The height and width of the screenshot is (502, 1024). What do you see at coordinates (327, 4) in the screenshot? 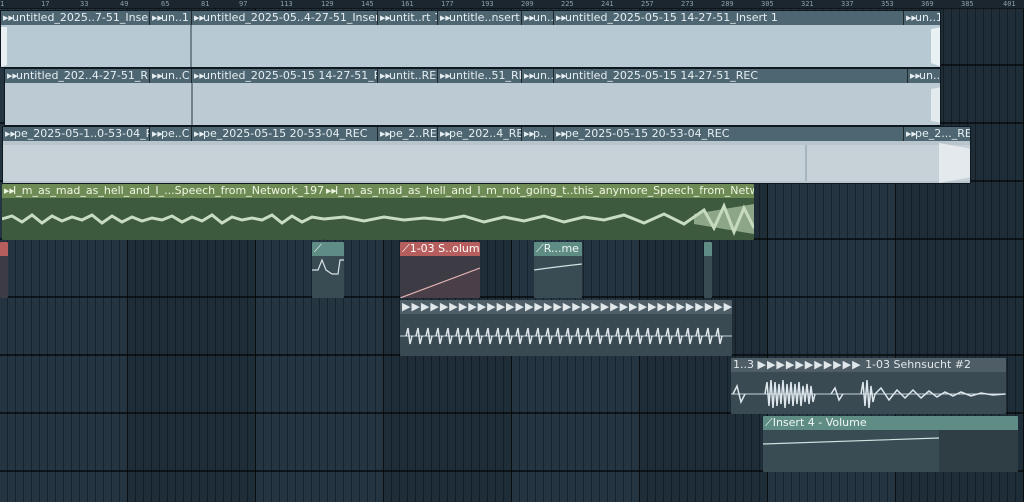
I see `ruler-tick: 129` at bounding box center [327, 4].